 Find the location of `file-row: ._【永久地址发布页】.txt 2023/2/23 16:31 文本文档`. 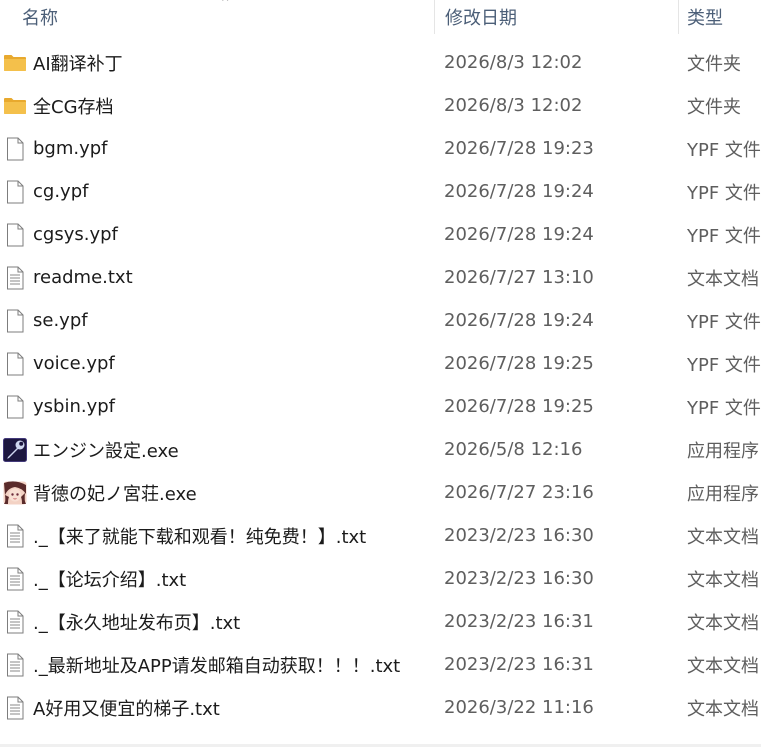

file-row: ._【永久地址发布页】.txt 2023/2/23 16:31 文本文档 is located at coordinates (380, 621).